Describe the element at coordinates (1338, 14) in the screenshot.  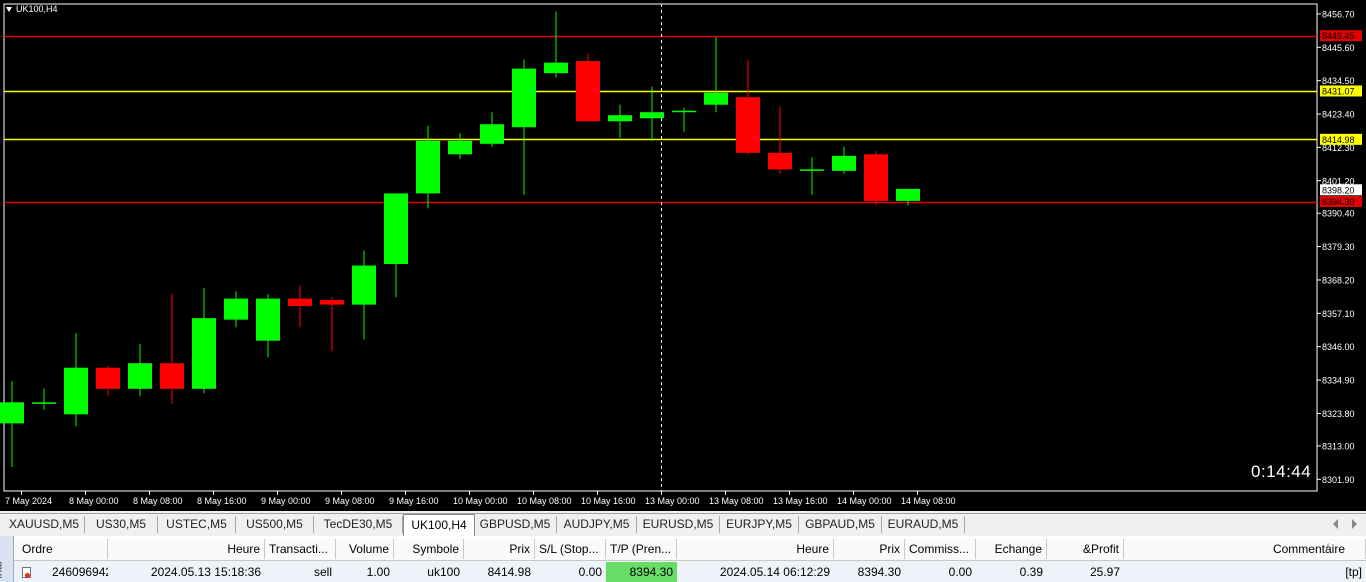
I see `y-axis-tick-label: 8456.70` at that location.